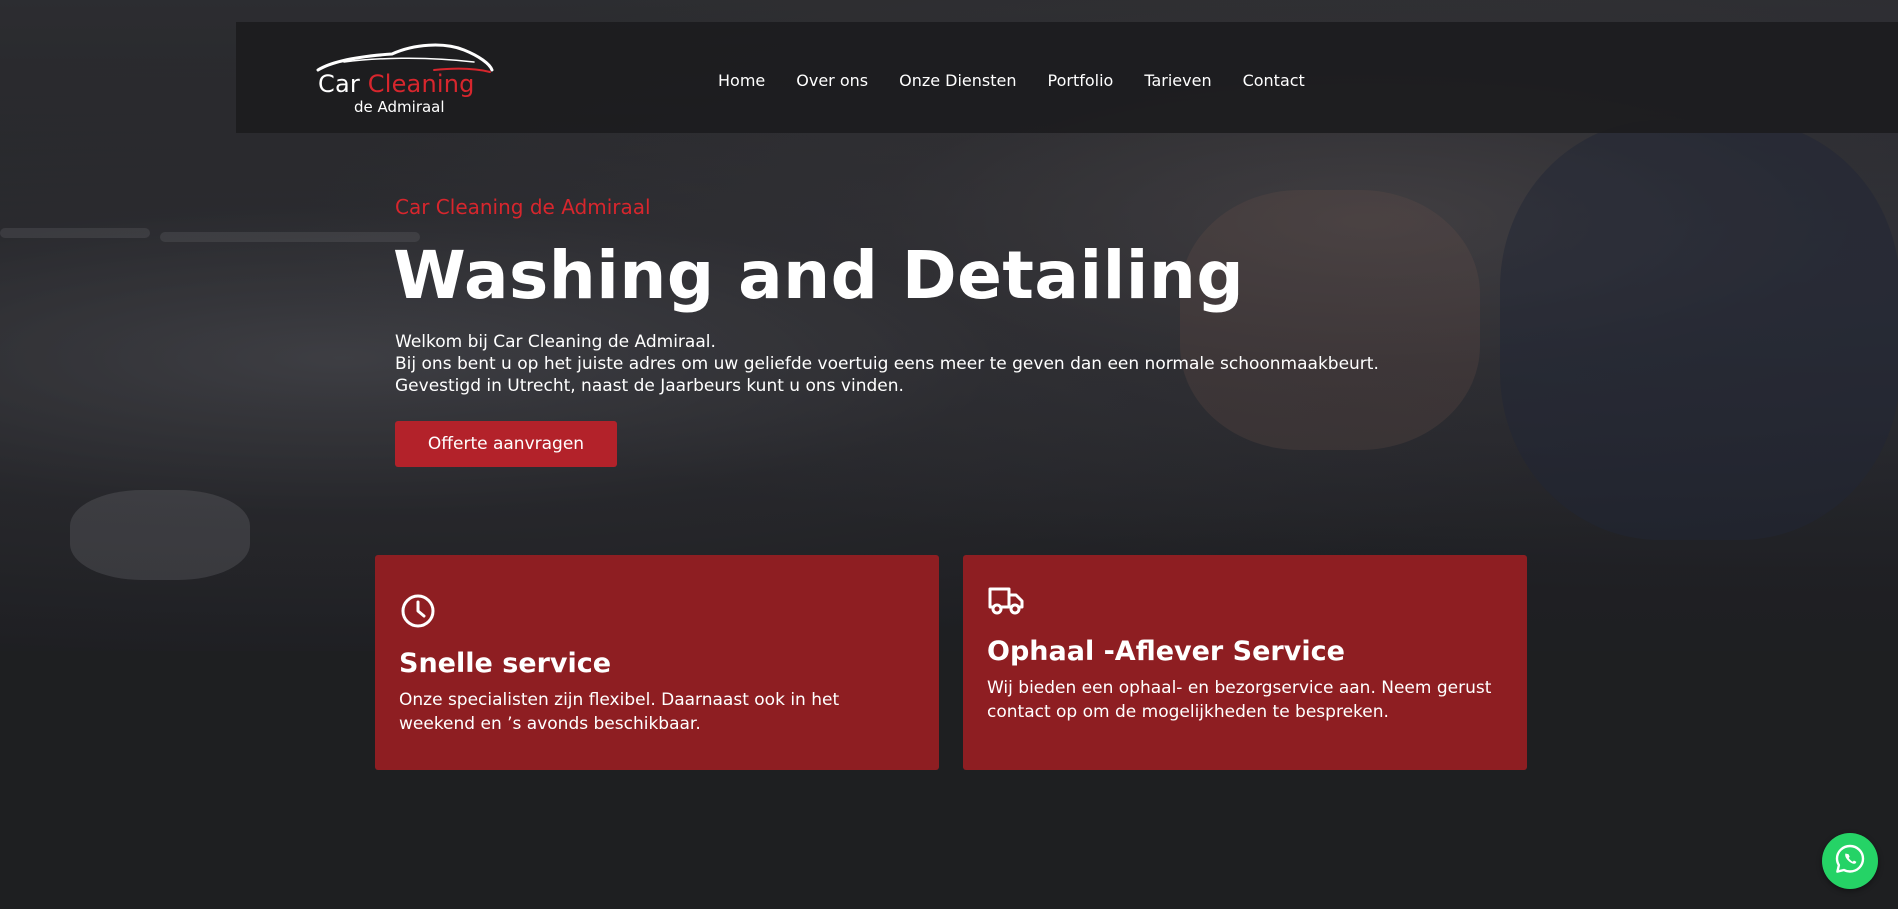 The image size is (1898, 909). Describe the element at coordinates (555, 342) in the screenshot. I see `hero-intro-line: Welkom bij Car Cleaning de Admiraal.` at that location.